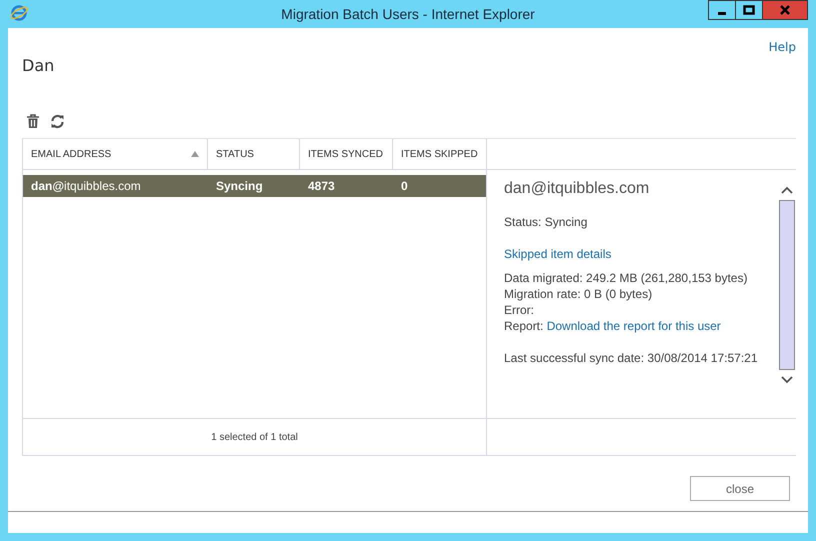 This screenshot has width=816, height=541. I want to click on detail-label: Report:, so click(524, 326).